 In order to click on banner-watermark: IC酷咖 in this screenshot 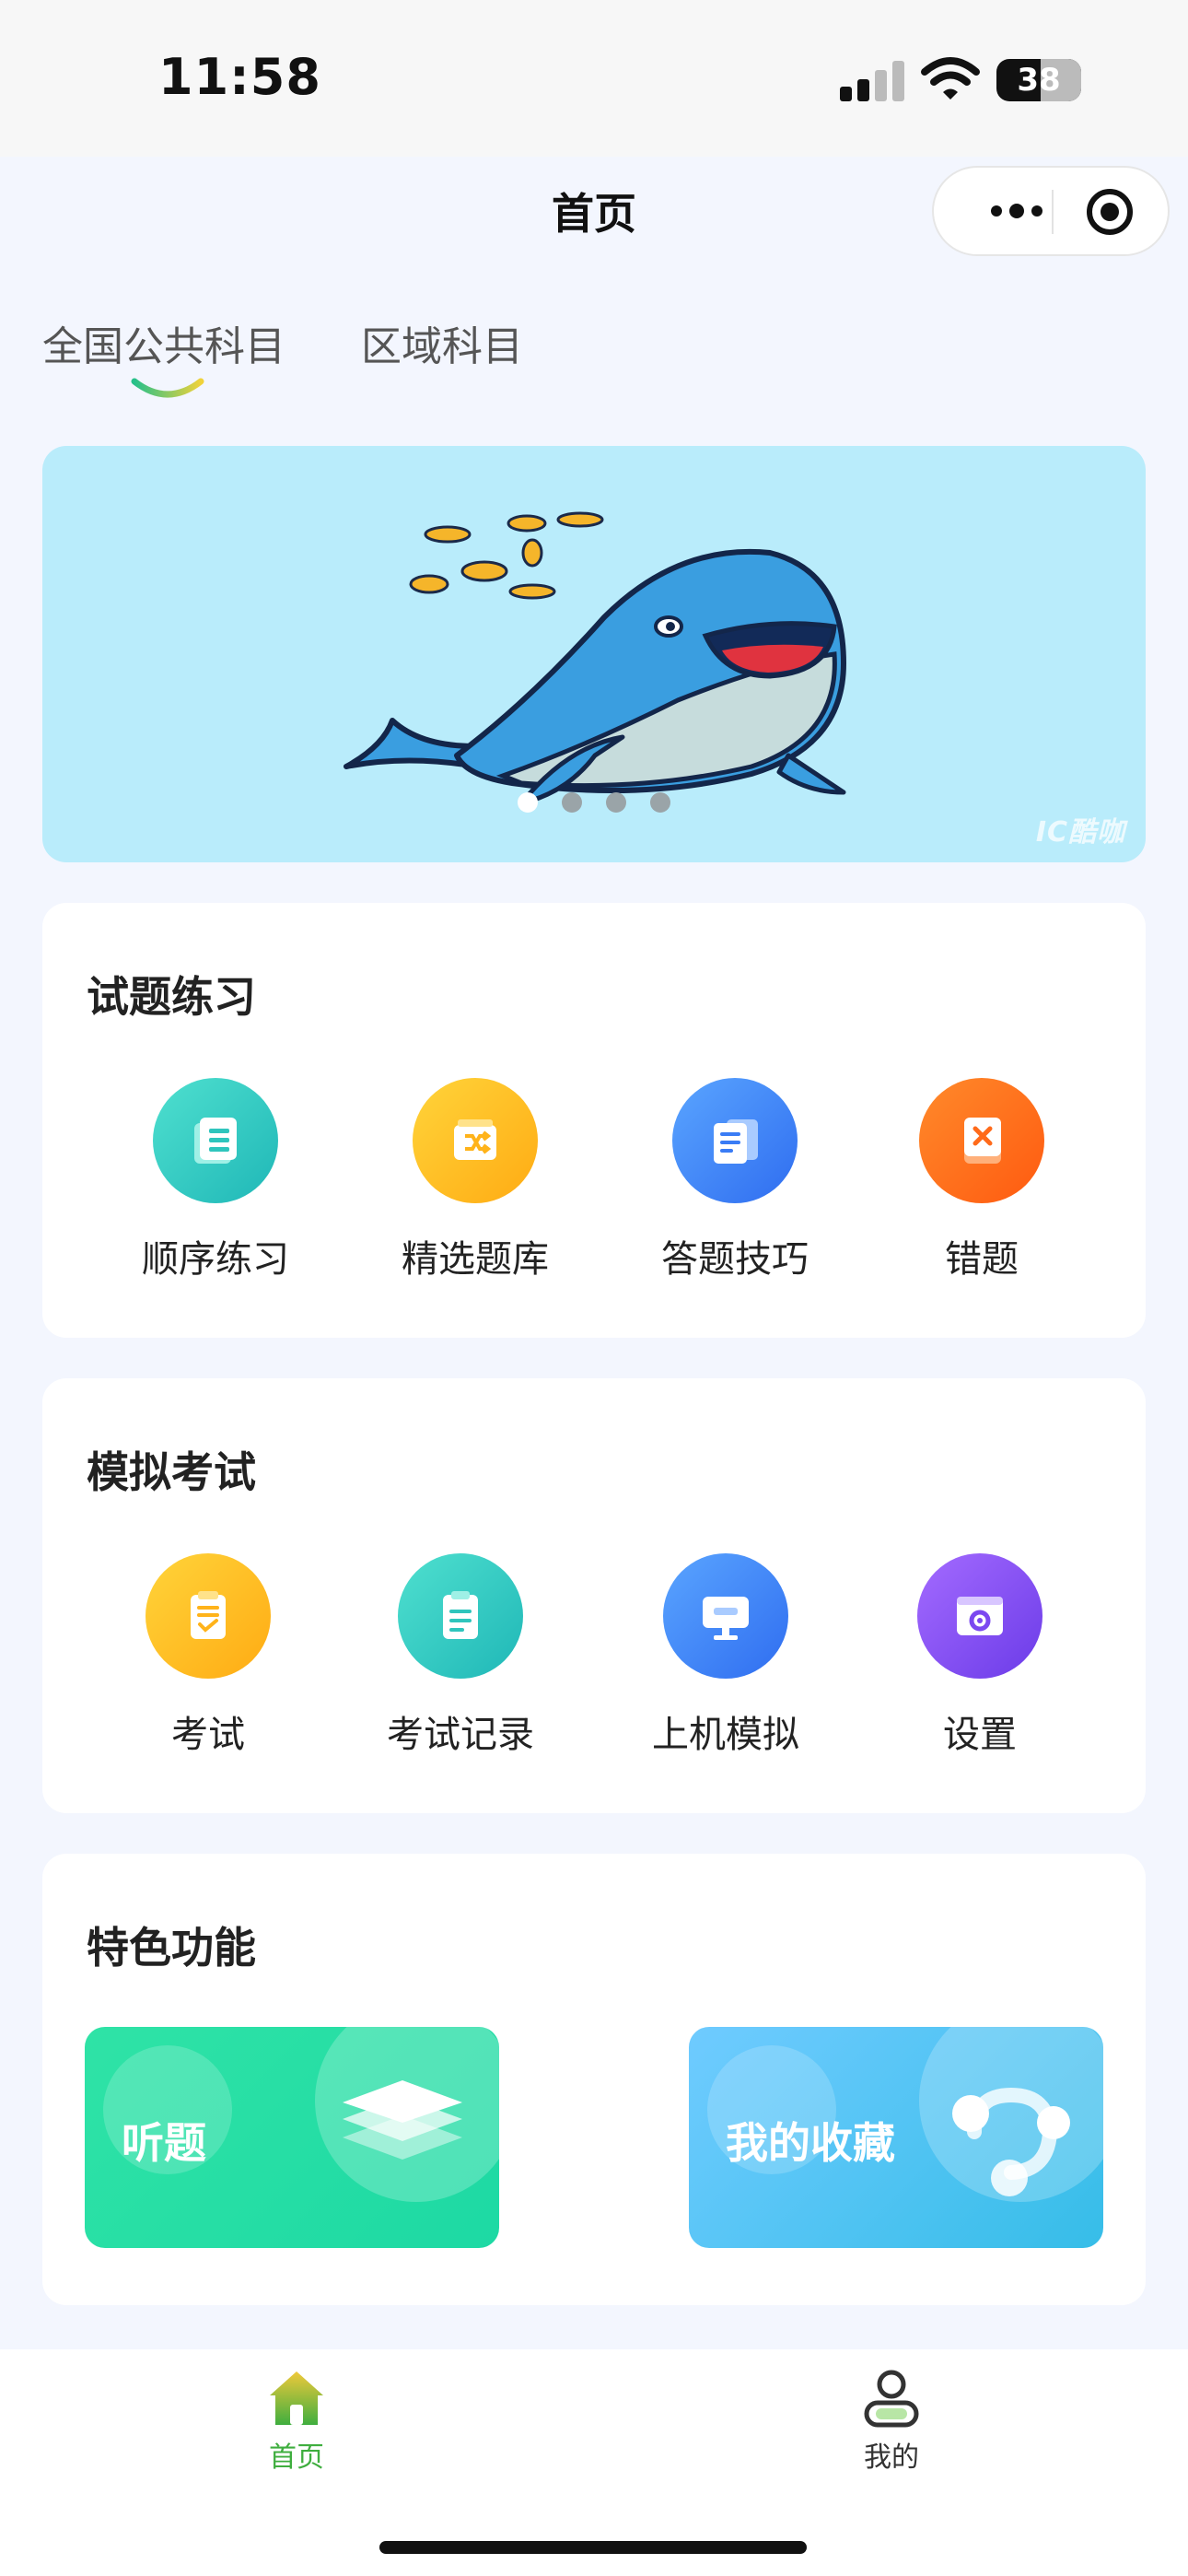, I will do `click(1080, 832)`.